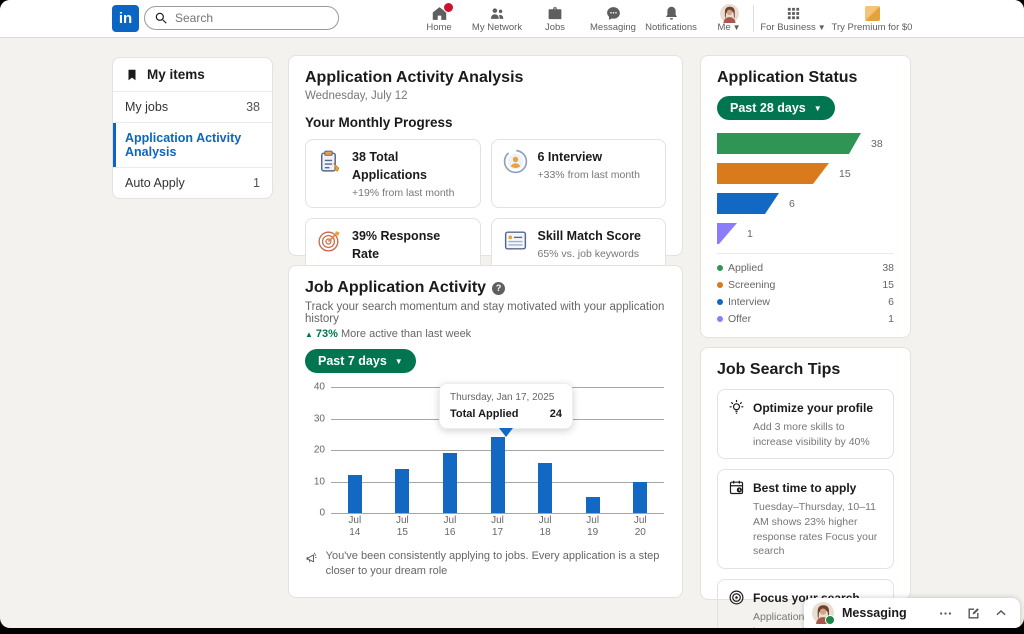 The height and width of the screenshot is (634, 1024). Describe the element at coordinates (891, 302) in the screenshot. I see `legend-value: 6` at that location.